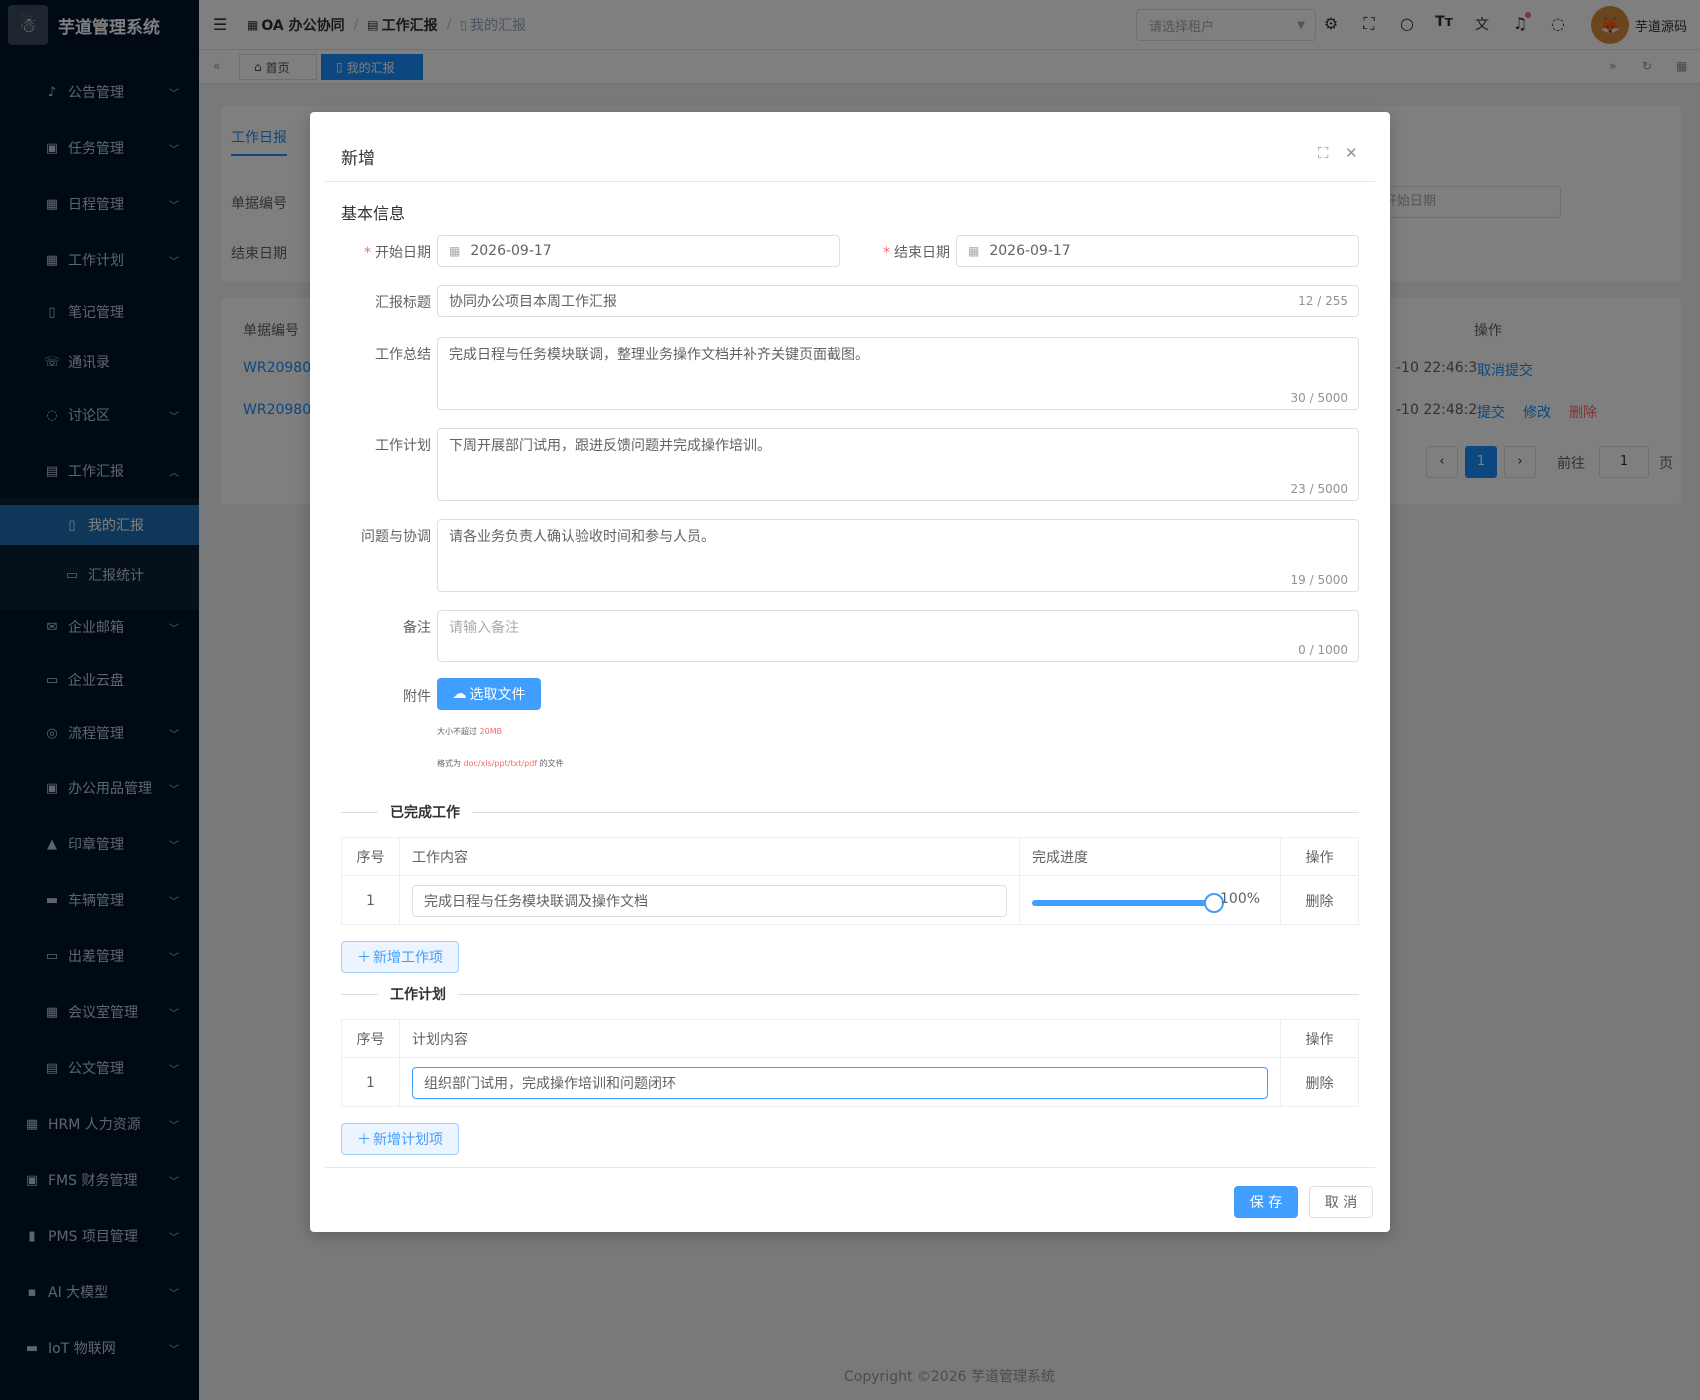  I want to click on add-work-item-button: ＋新增工作项, so click(400, 957).